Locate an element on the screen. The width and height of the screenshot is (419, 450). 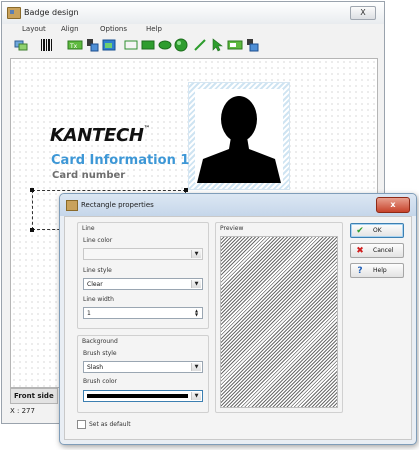
cancel-button-label: Cancel is located at coordinates (383, 250).